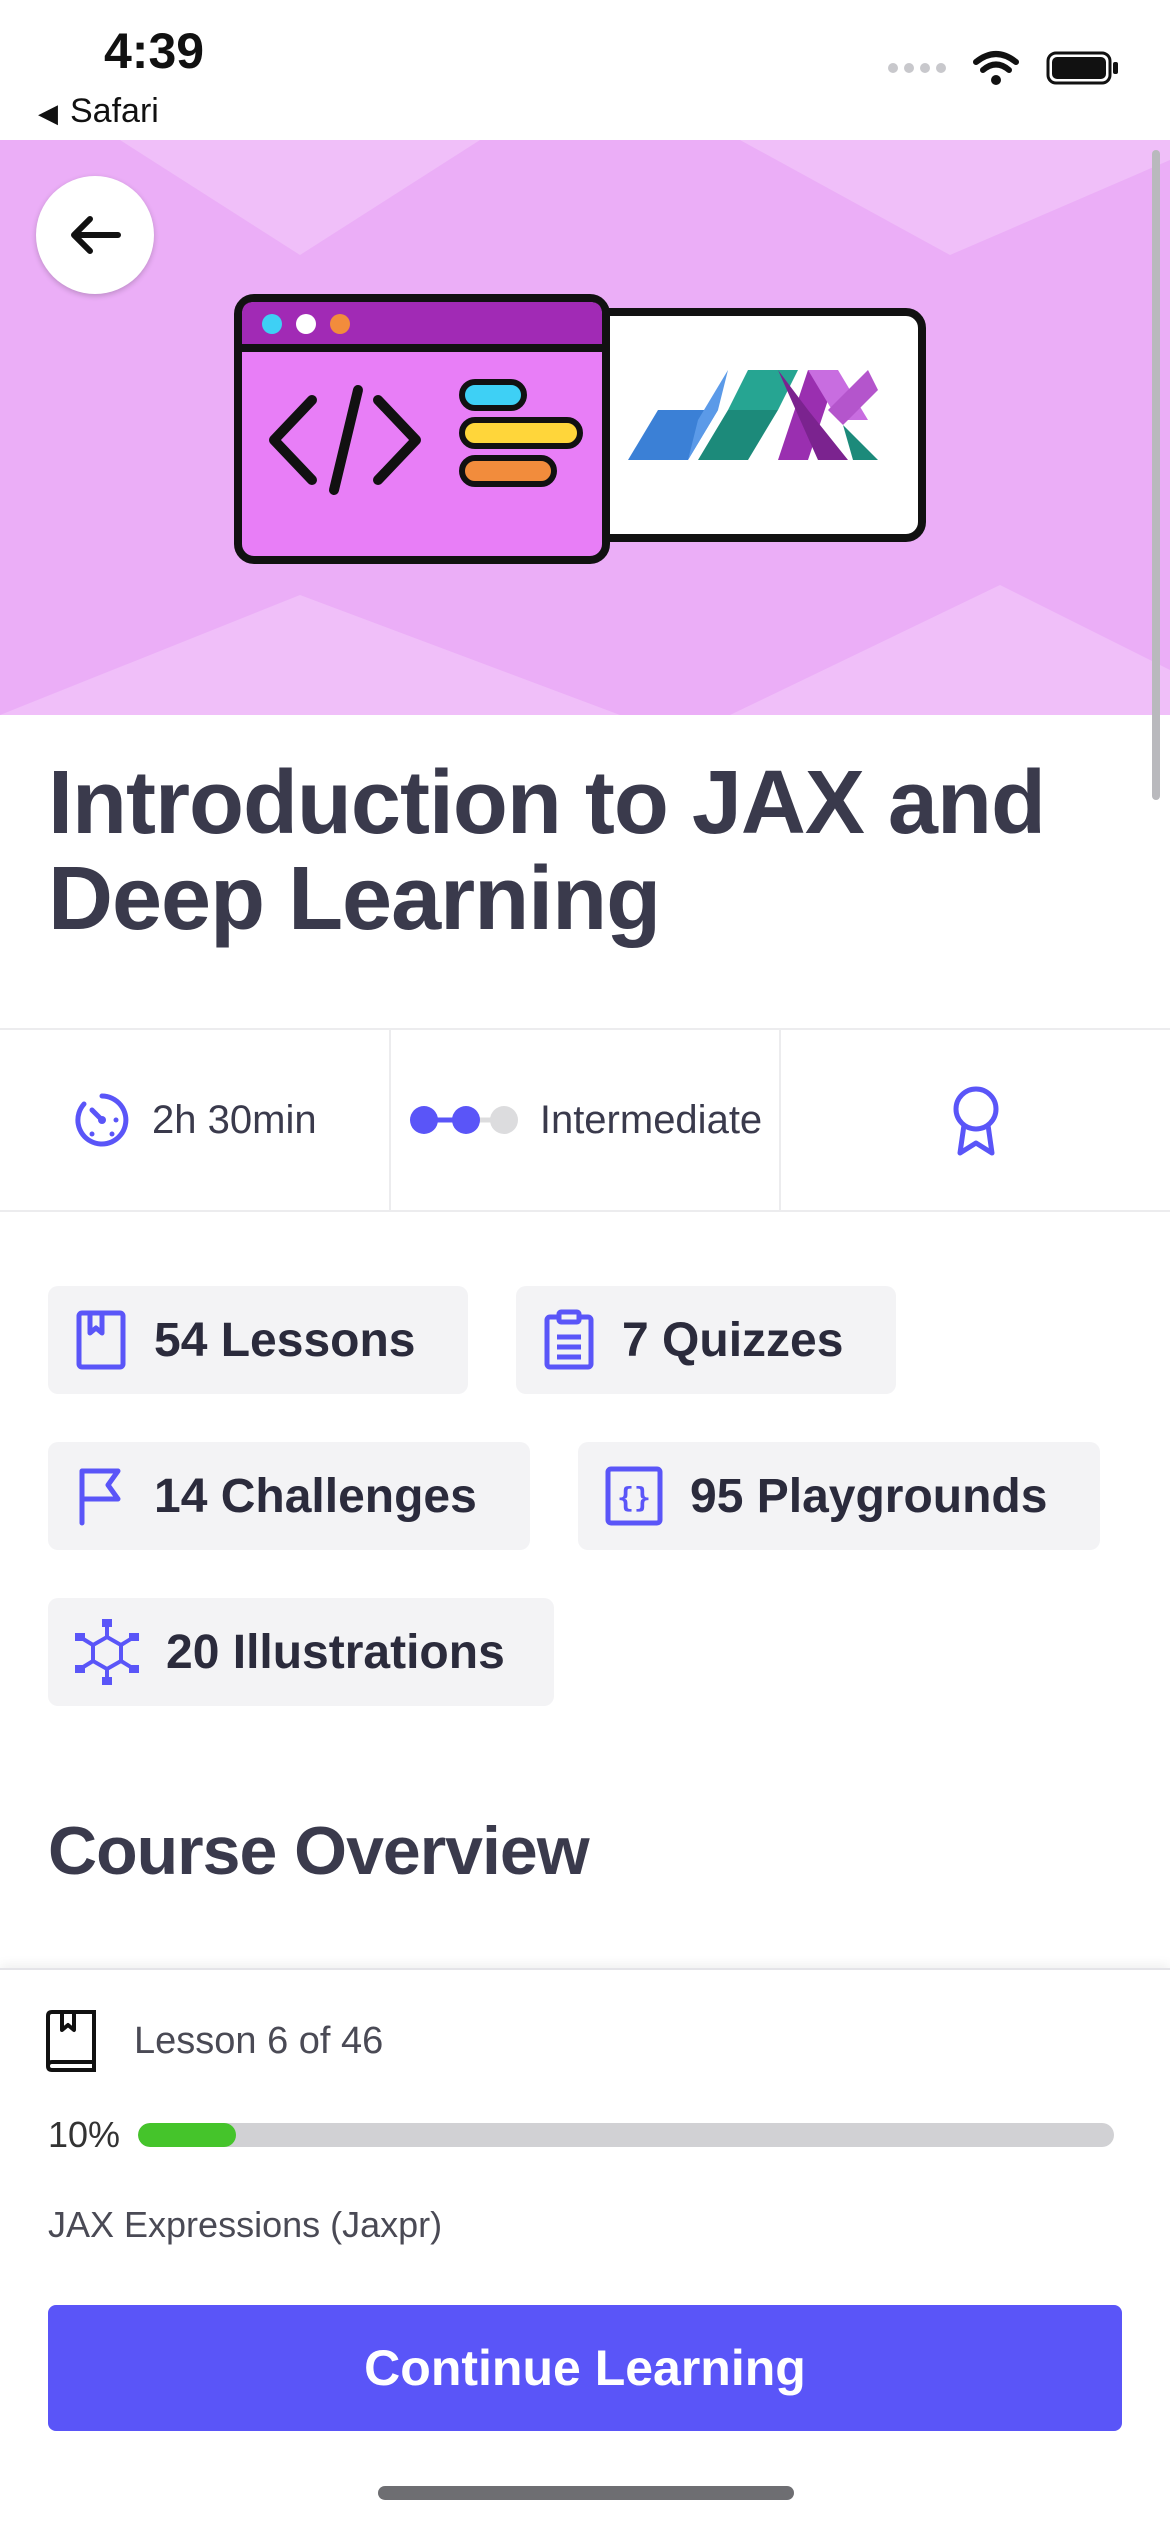 This screenshot has width=1170, height=2534. I want to click on illustrations-chip: 20 Illustrations, so click(301, 1652).